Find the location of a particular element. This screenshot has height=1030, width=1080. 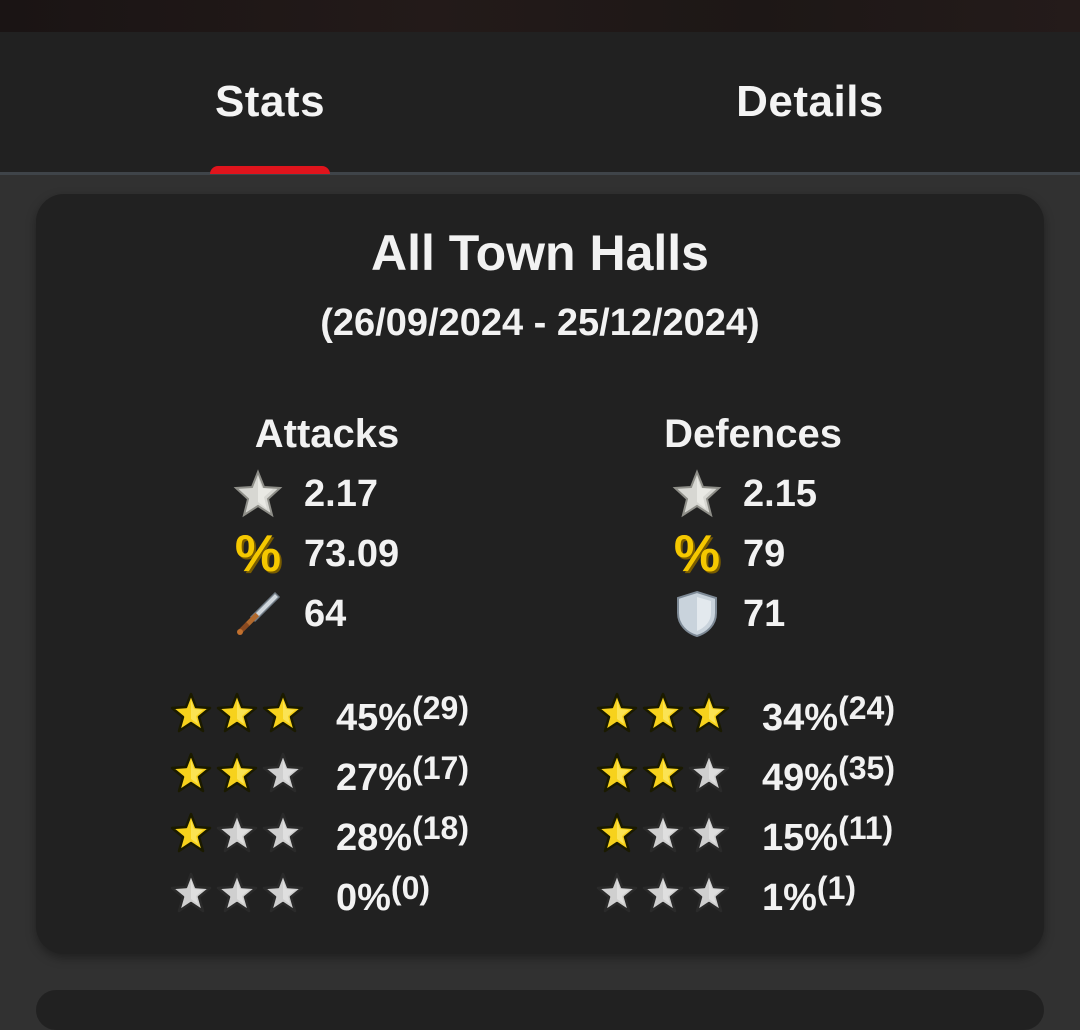

star-distribution-row: 34% (24) is located at coordinates (745, 718).